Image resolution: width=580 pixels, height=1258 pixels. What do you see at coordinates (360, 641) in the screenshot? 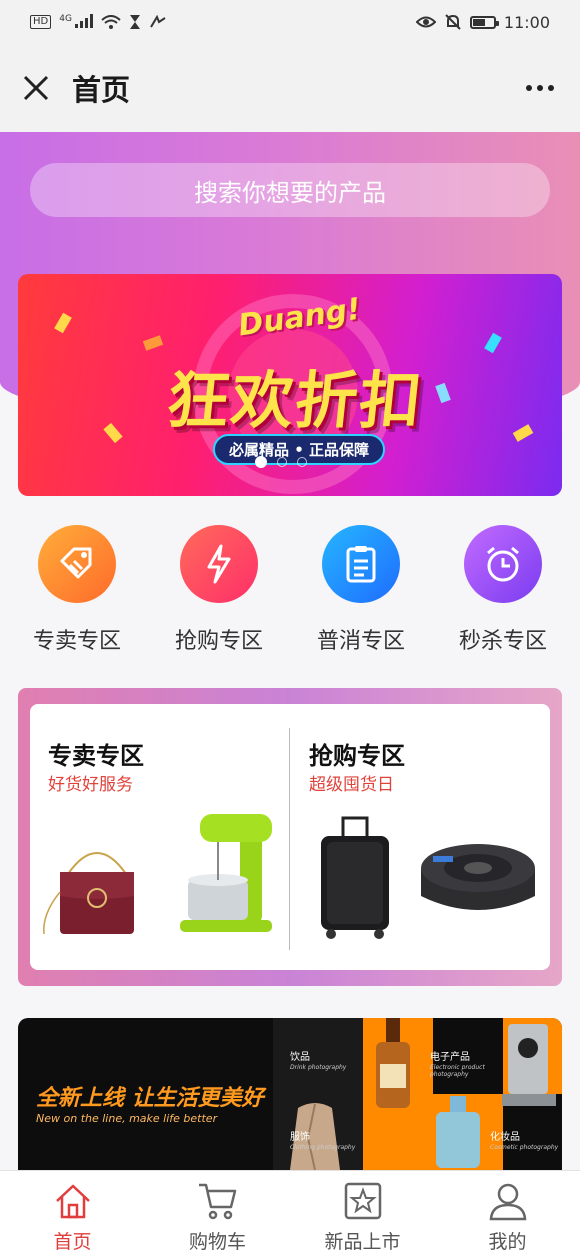
I see `category-label: 普消专区` at bounding box center [360, 641].